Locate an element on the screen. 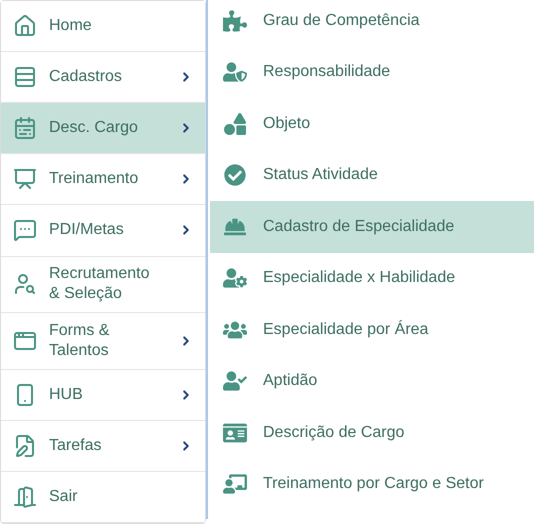  menu-label: Cadastros is located at coordinates (86, 77).